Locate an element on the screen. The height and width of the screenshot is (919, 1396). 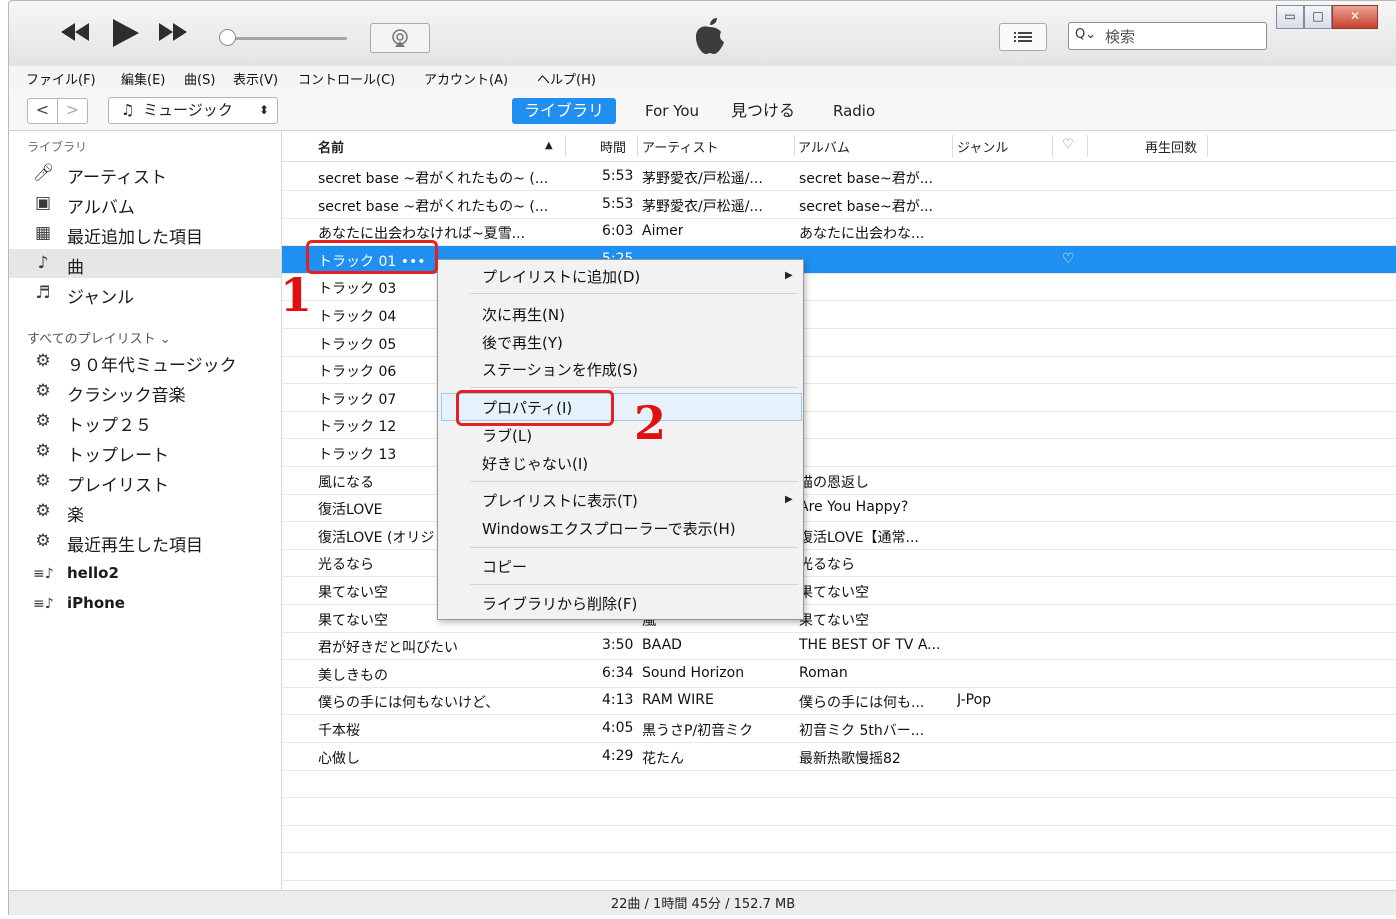
cell-name: トラック 07 is located at coordinates (357, 399).